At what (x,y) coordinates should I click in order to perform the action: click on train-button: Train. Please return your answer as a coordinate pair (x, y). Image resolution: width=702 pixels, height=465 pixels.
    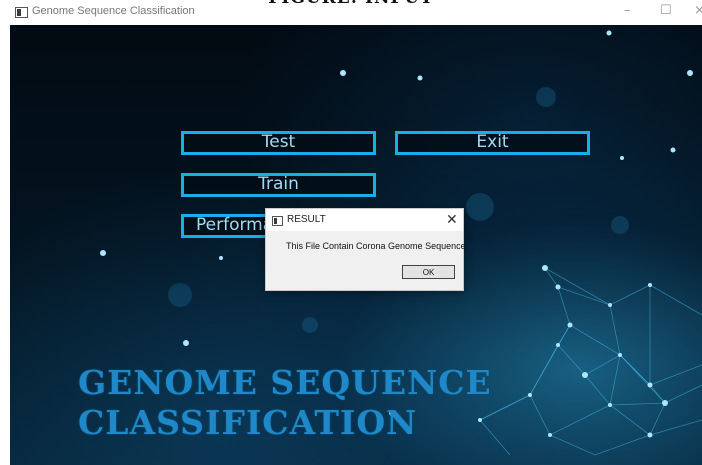
    Looking at the image, I should click on (278, 185).